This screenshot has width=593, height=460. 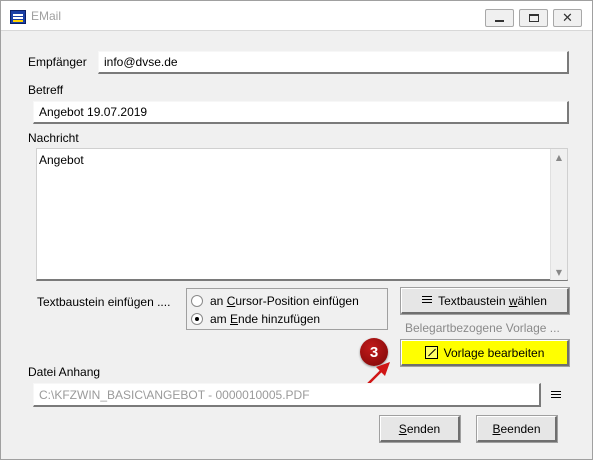 I want to click on recipient-label: Empfänger, so click(x=57, y=62).